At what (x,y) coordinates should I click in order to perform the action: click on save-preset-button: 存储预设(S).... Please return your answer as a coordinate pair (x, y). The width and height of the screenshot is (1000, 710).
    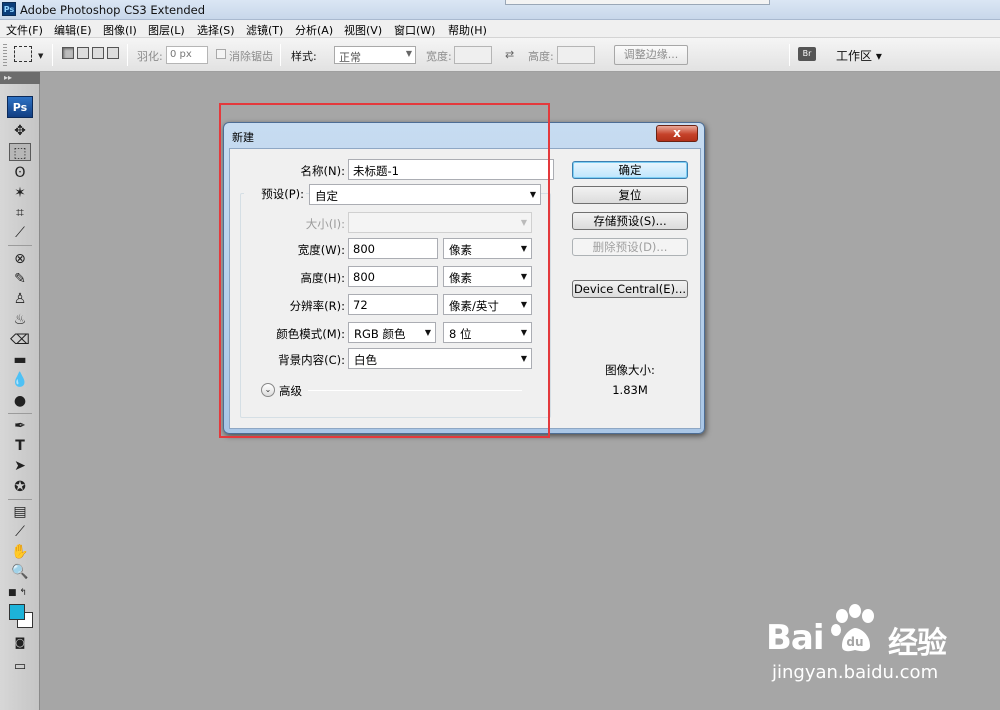
    Looking at the image, I should click on (630, 221).